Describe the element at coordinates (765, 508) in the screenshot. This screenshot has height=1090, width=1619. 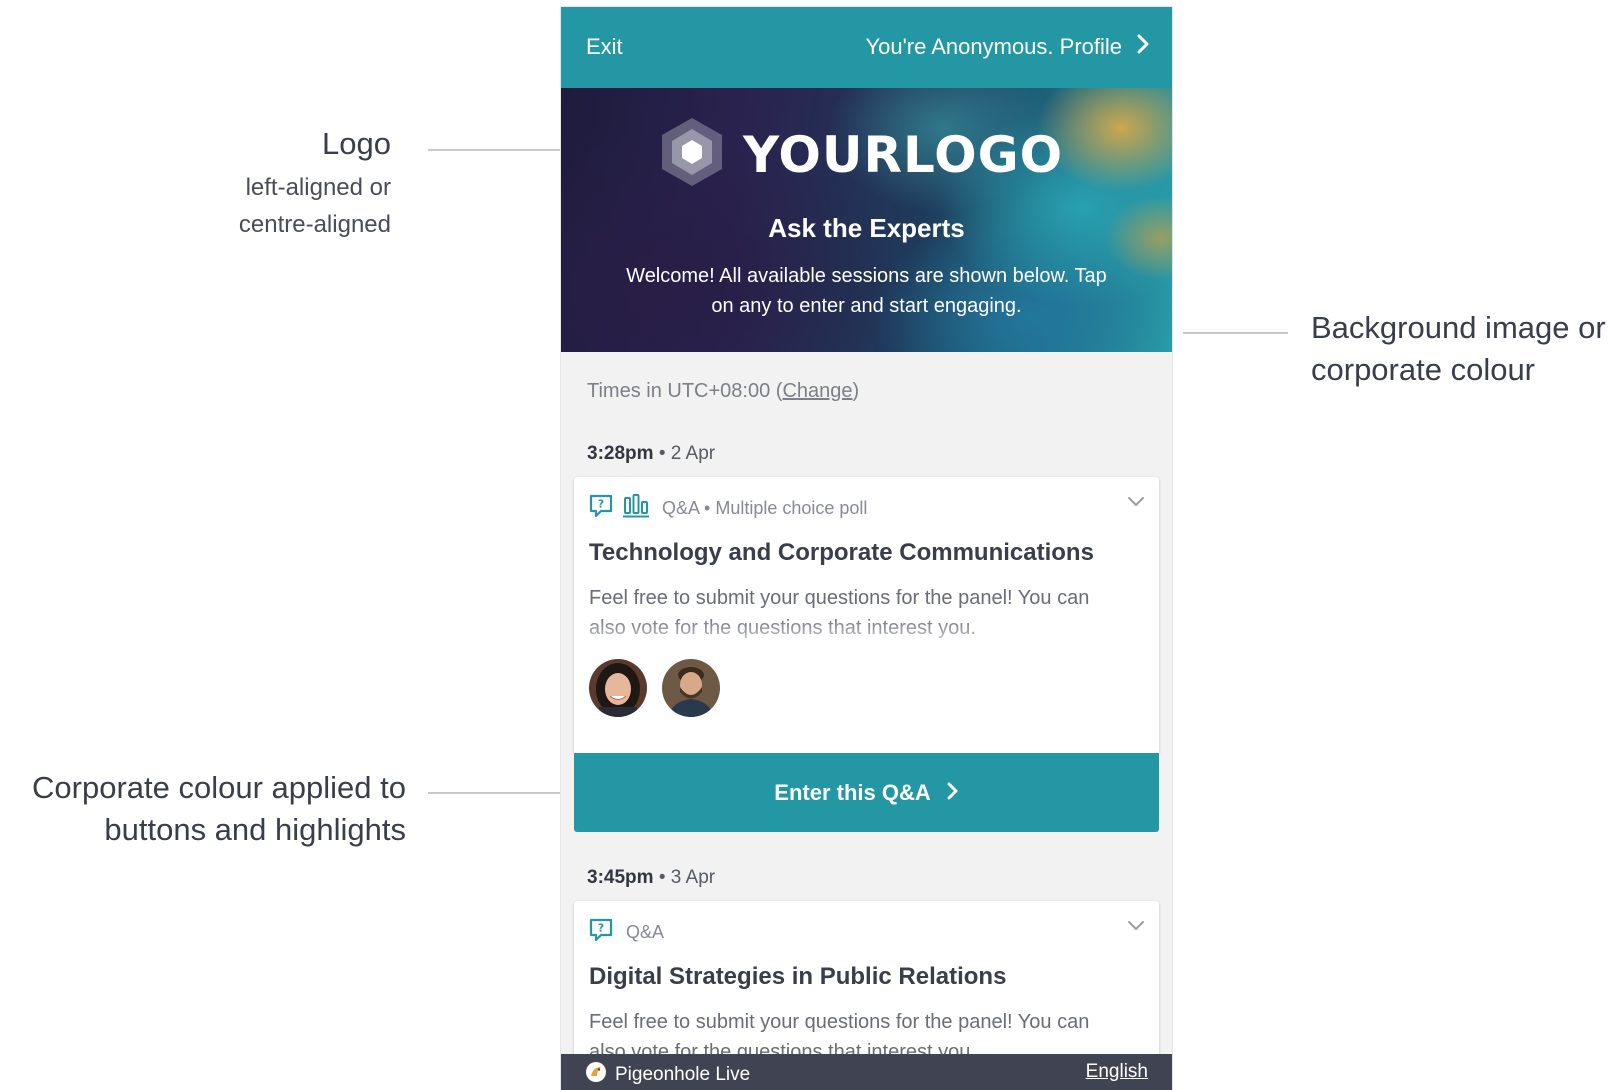
I see `session-type-label: Q&A • Multiple choice poll` at that location.